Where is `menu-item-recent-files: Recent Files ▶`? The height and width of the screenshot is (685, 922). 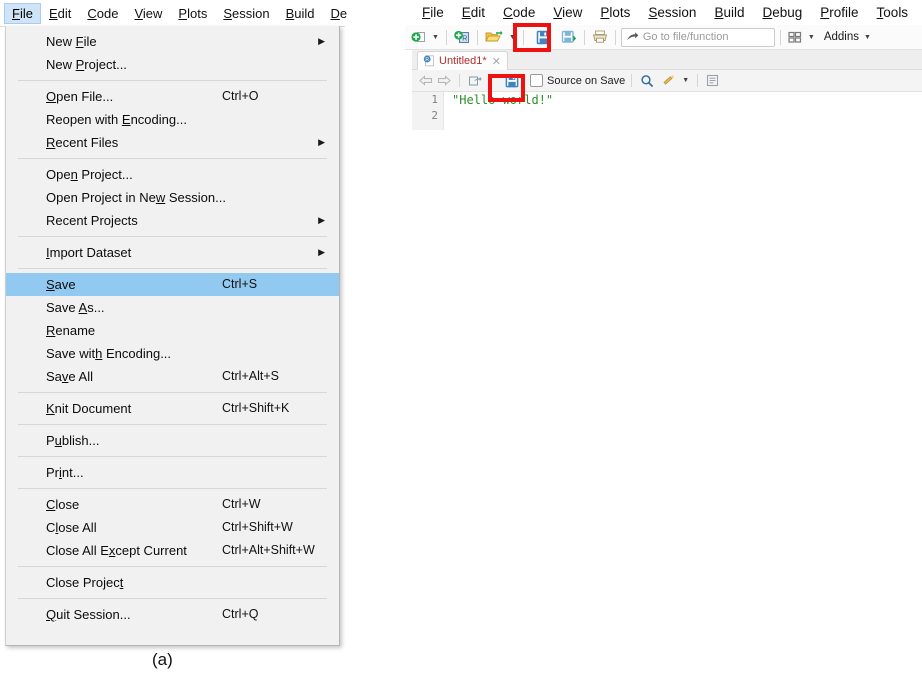
menu-item-recent-files: Recent Files ▶ is located at coordinates (172, 142).